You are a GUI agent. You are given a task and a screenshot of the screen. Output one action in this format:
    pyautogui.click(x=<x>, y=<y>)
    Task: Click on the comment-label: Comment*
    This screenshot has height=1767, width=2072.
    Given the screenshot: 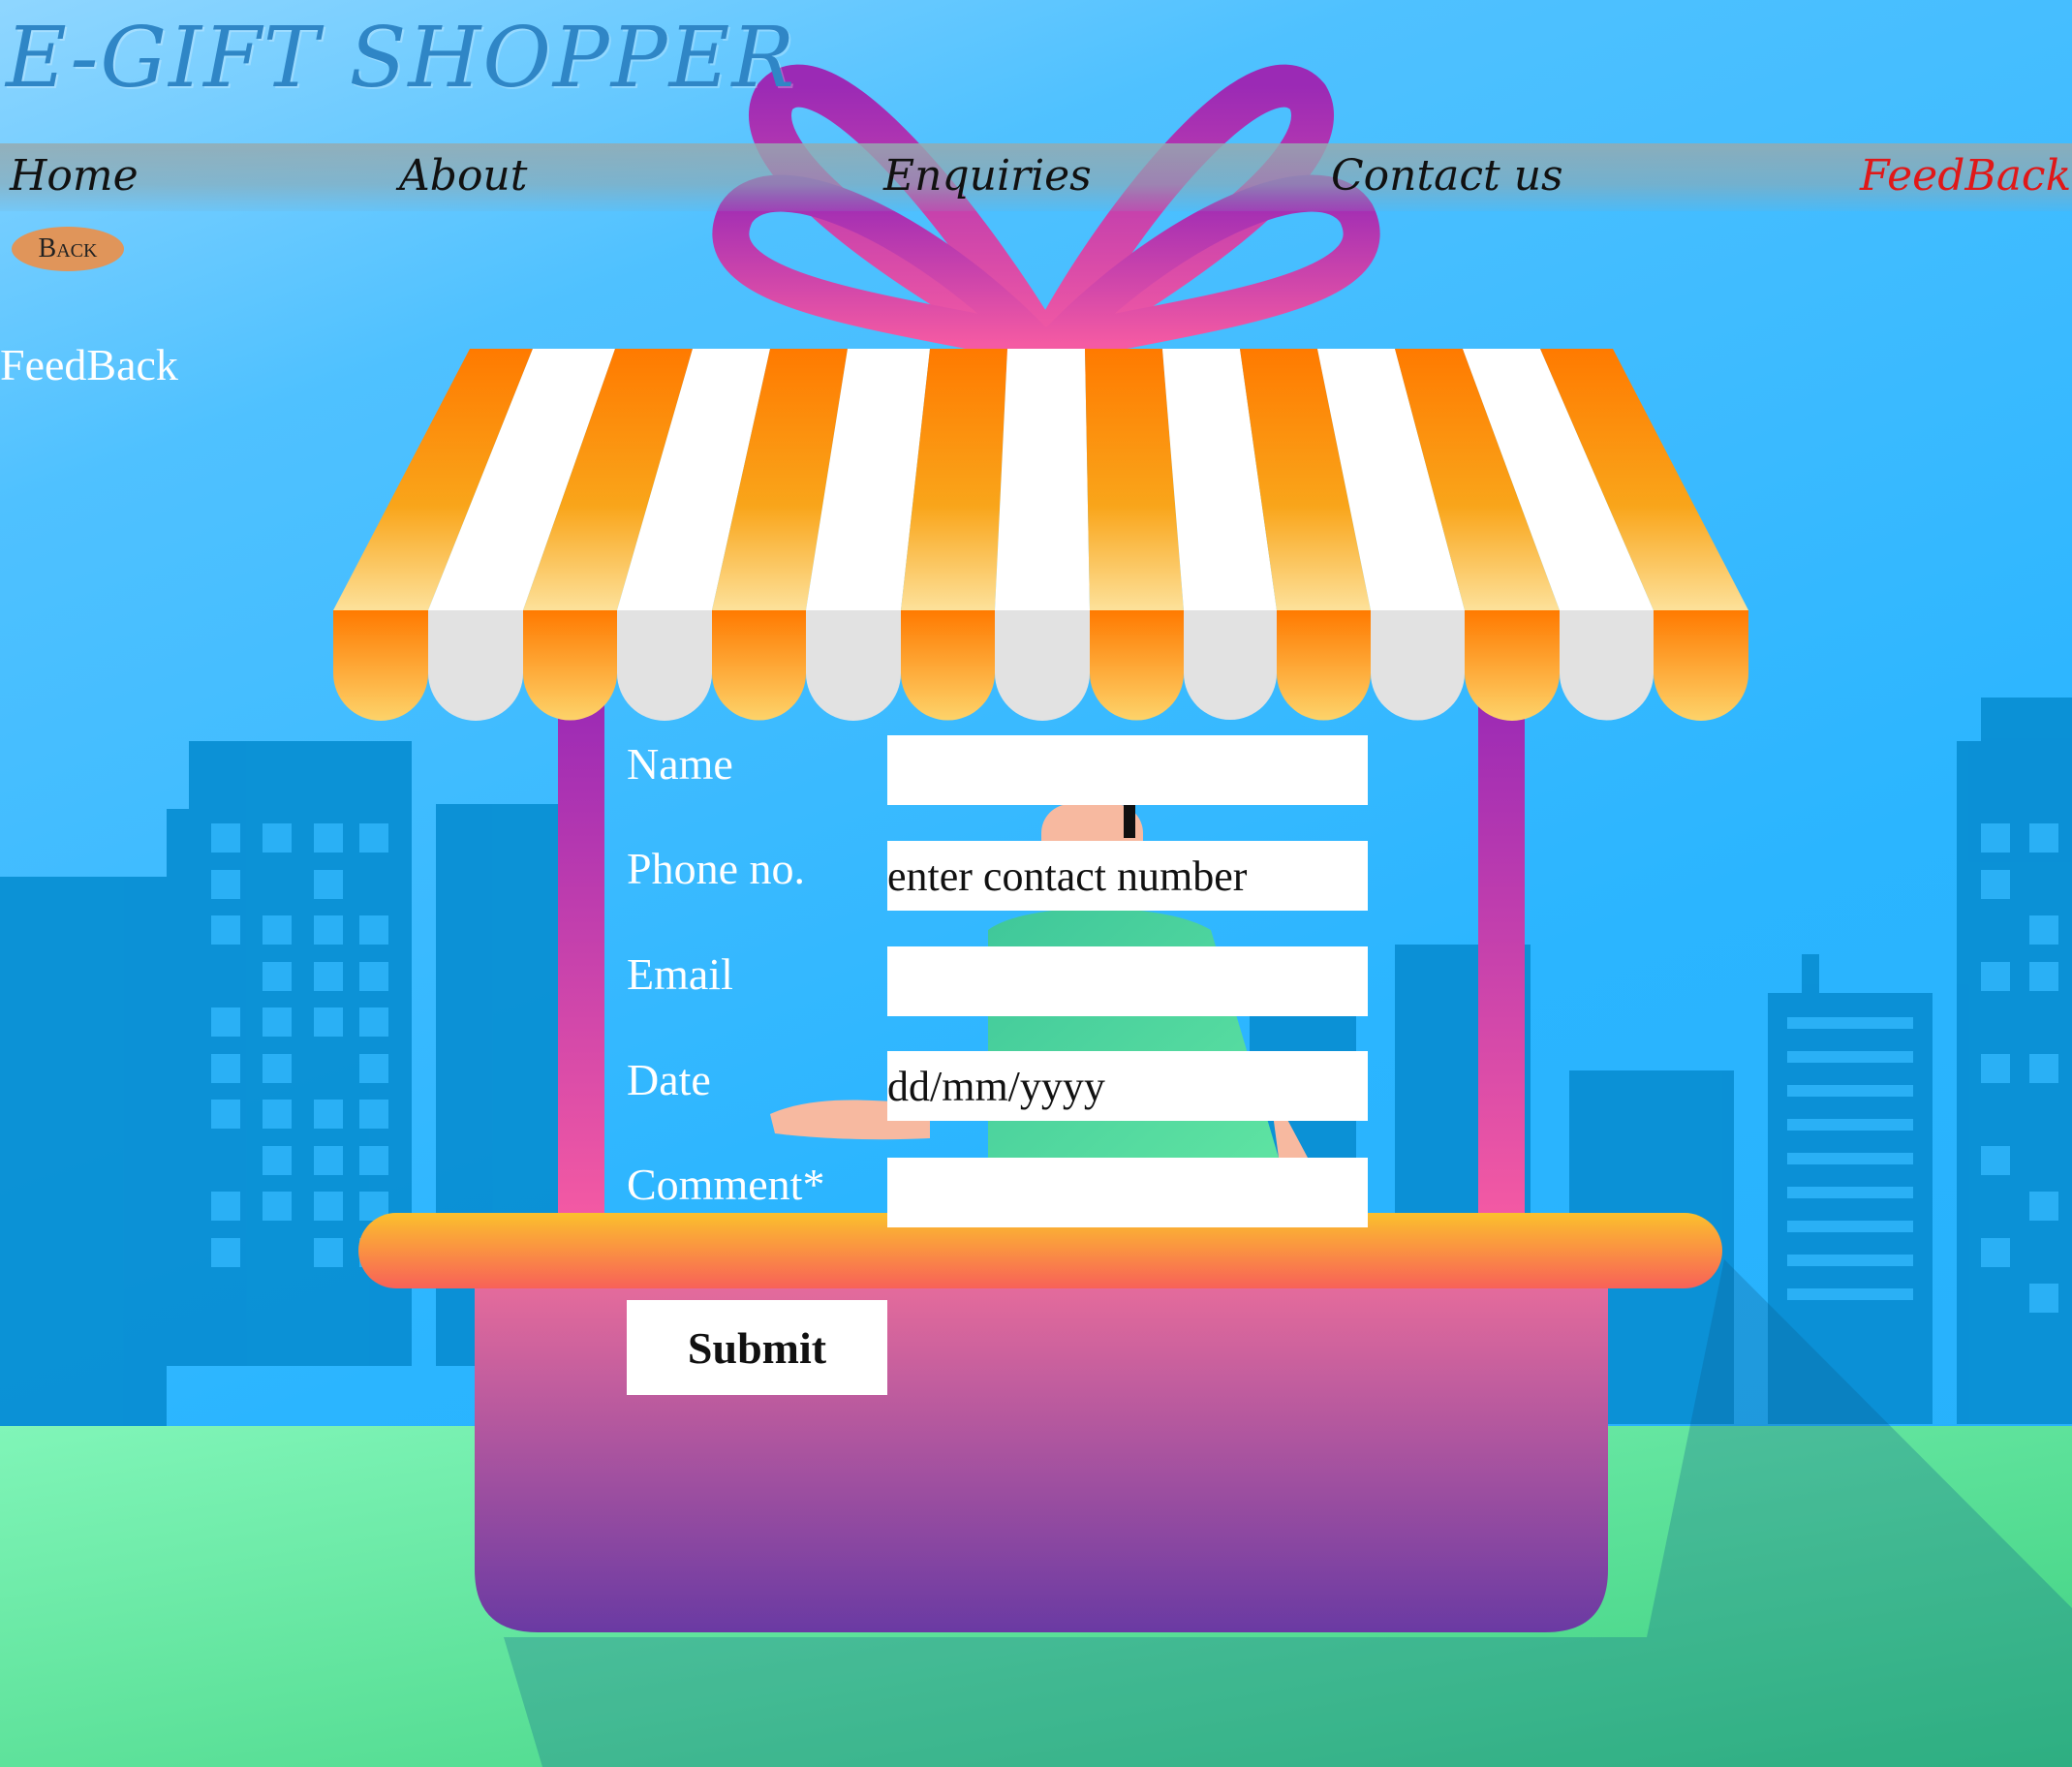 What is the action you would take?
    pyautogui.click(x=726, y=1184)
    